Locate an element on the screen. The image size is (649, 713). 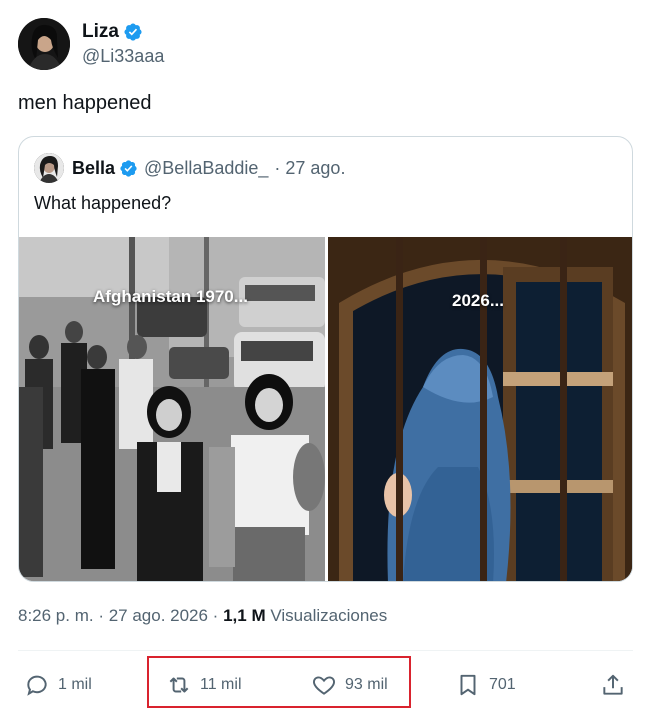
quoted-display-name: Bella is located at coordinates (93, 168).